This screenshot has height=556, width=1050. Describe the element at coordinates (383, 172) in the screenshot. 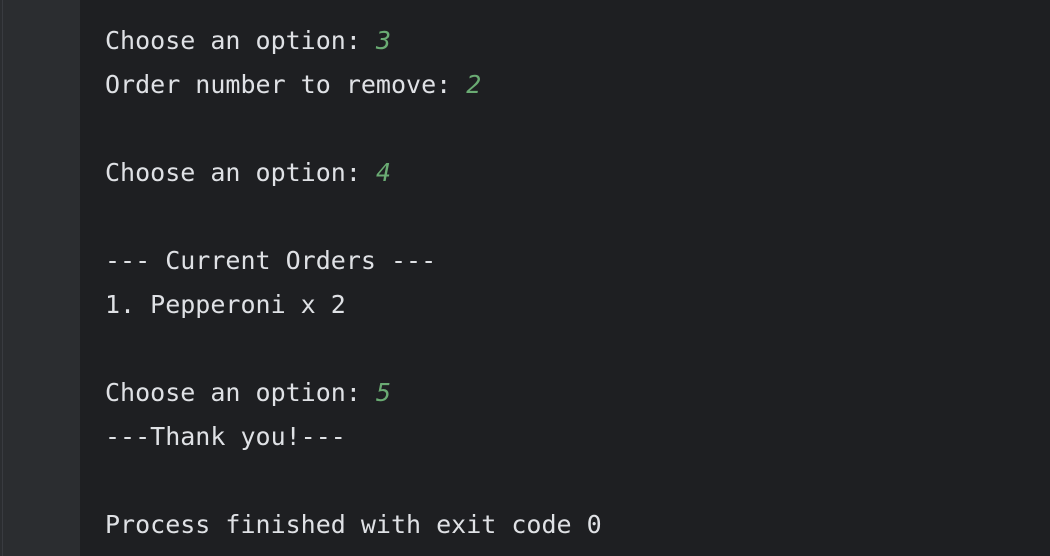

I see `user-input-value: 4` at that location.